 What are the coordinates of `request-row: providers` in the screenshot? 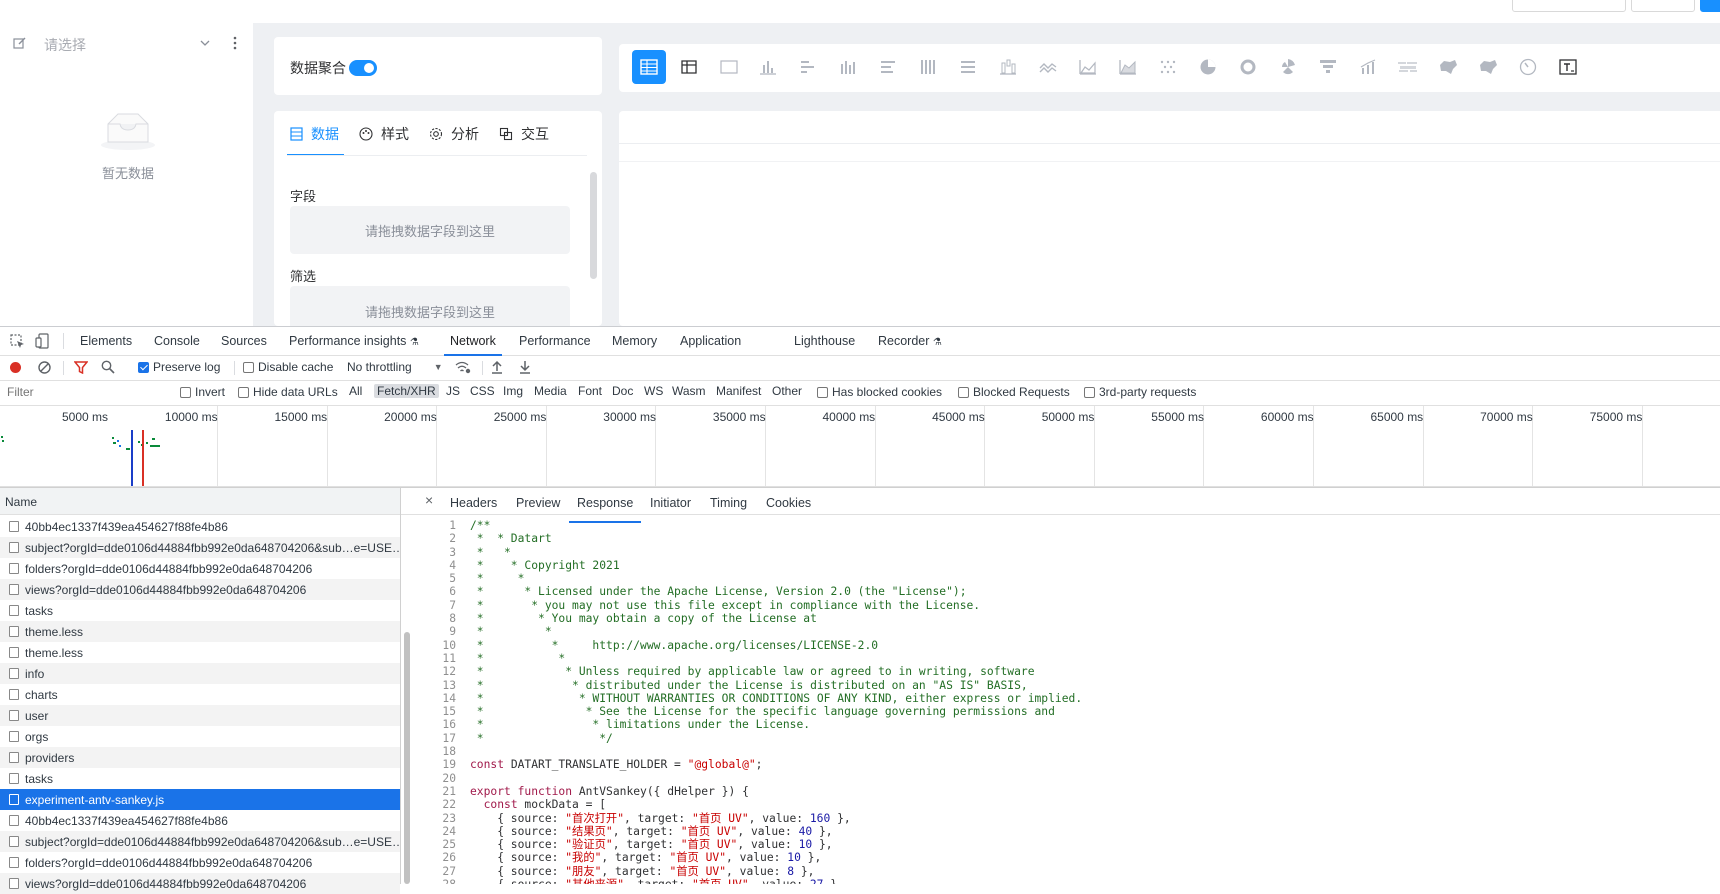 It's located at (200, 757).